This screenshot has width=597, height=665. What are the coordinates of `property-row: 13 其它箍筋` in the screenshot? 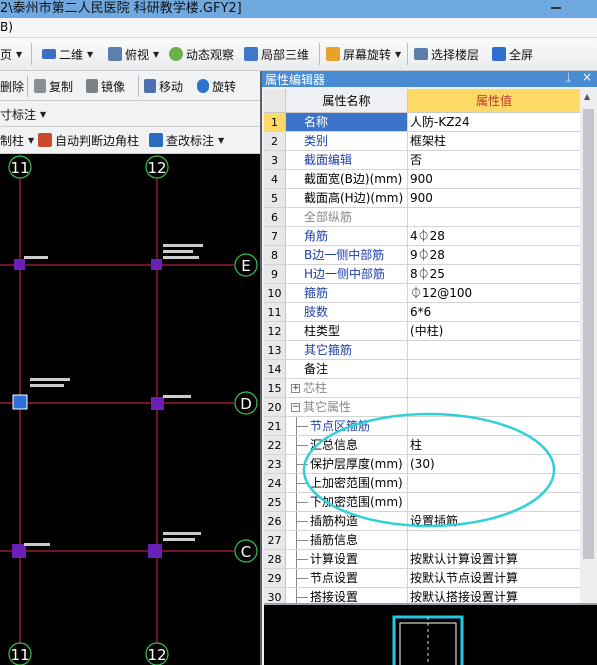 It's located at (422, 350).